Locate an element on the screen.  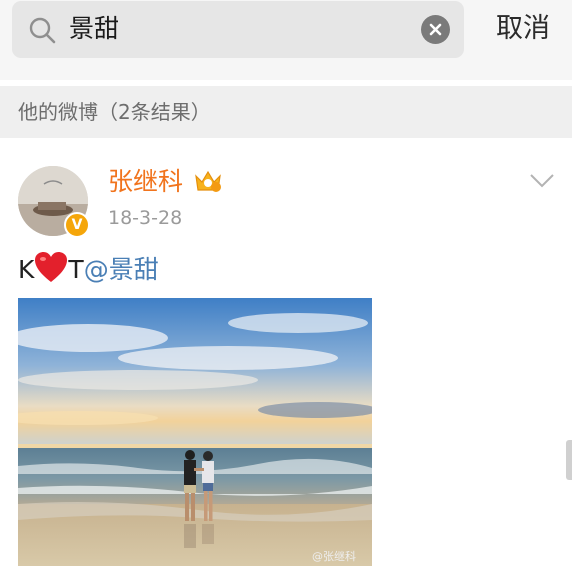
results-section-header: 他的微博（2条结果） is located at coordinates (286, 112).